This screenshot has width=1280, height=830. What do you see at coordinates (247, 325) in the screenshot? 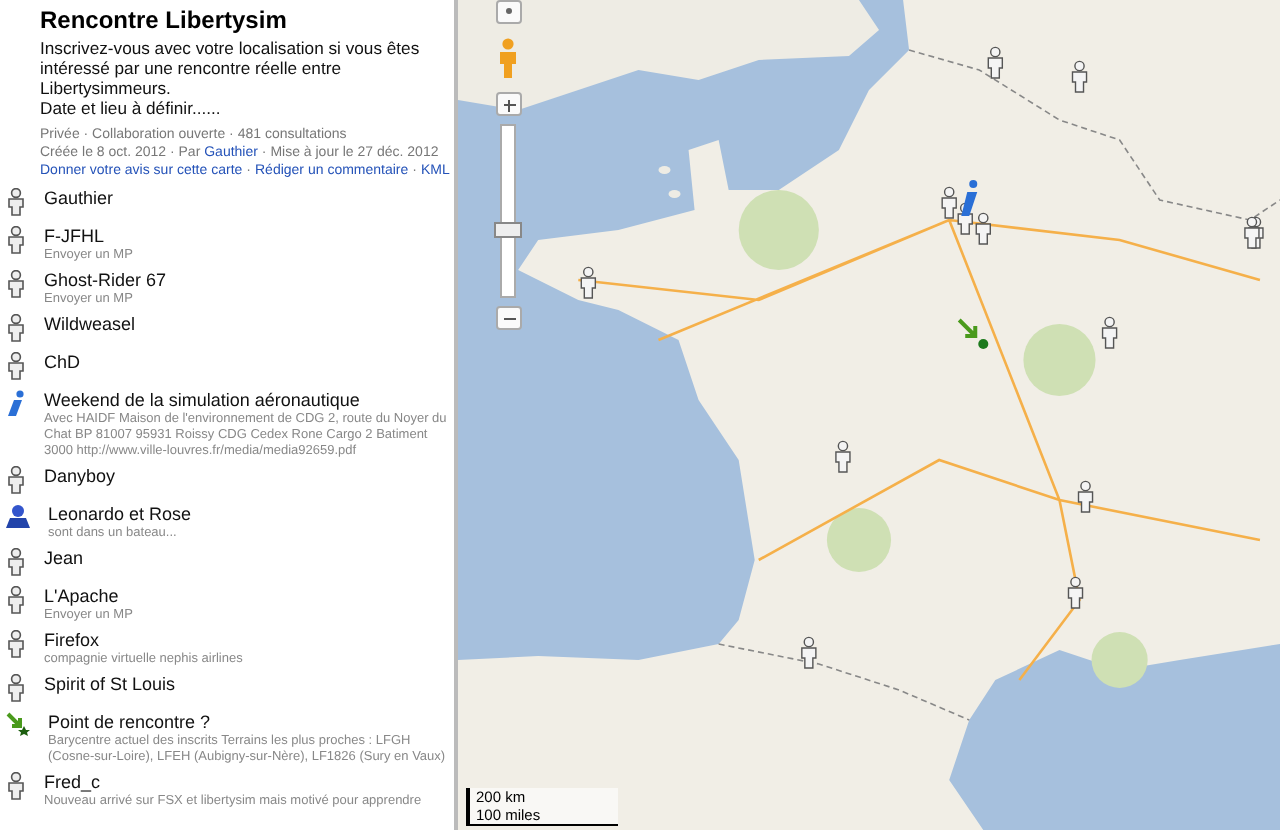
I see `place-name: Wildweasel` at bounding box center [247, 325].